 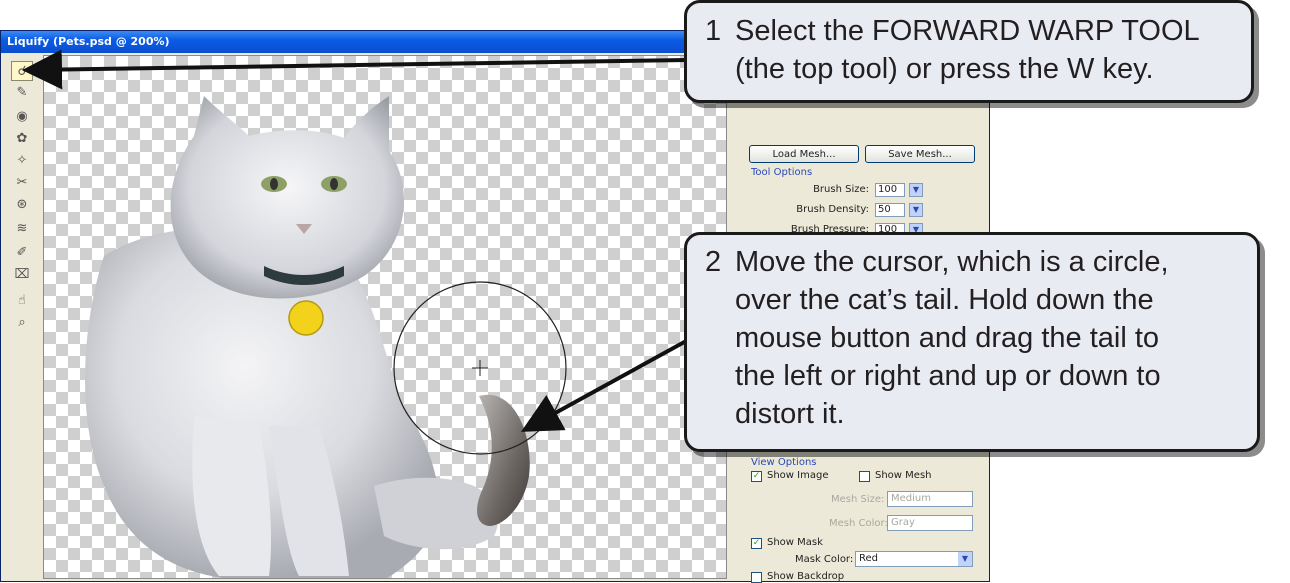 What do you see at coordinates (790, 414) in the screenshot?
I see `step-2-line-5: distort it.` at bounding box center [790, 414].